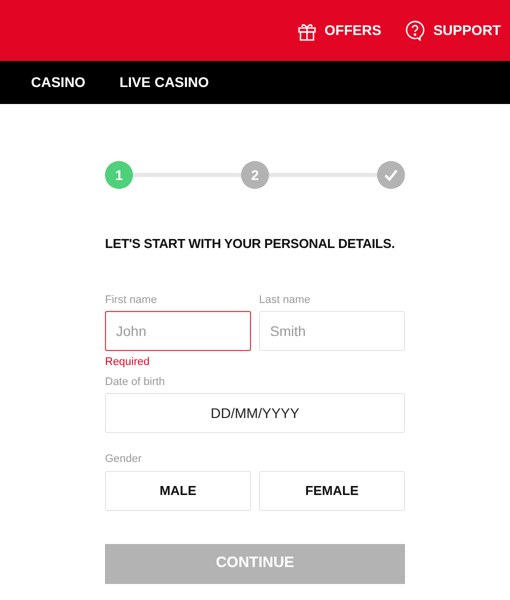 This screenshot has height=600, width=510. Describe the element at coordinates (124, 459) in the screenshot. I see `field-label: Gender` at that location.